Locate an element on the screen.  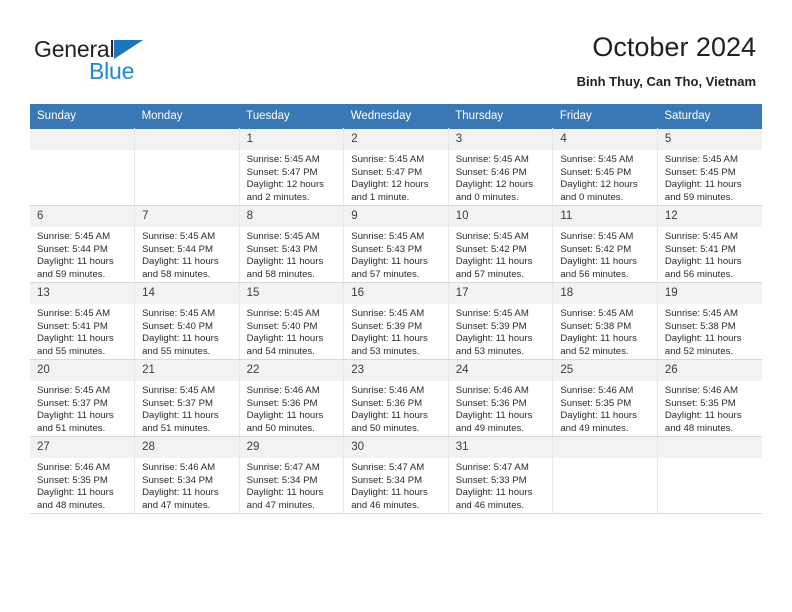
daylight-text-line1: Daylight: 12 hours is located at coordinates (599, 185).